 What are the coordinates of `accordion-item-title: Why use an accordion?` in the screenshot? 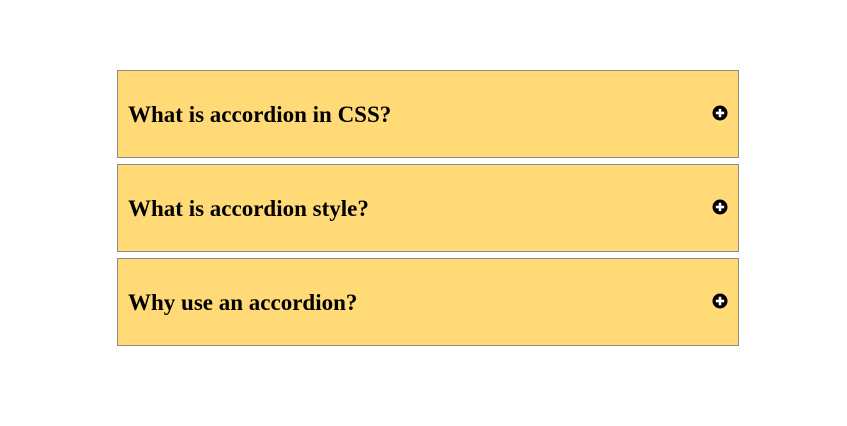 It's located at (243, 302).